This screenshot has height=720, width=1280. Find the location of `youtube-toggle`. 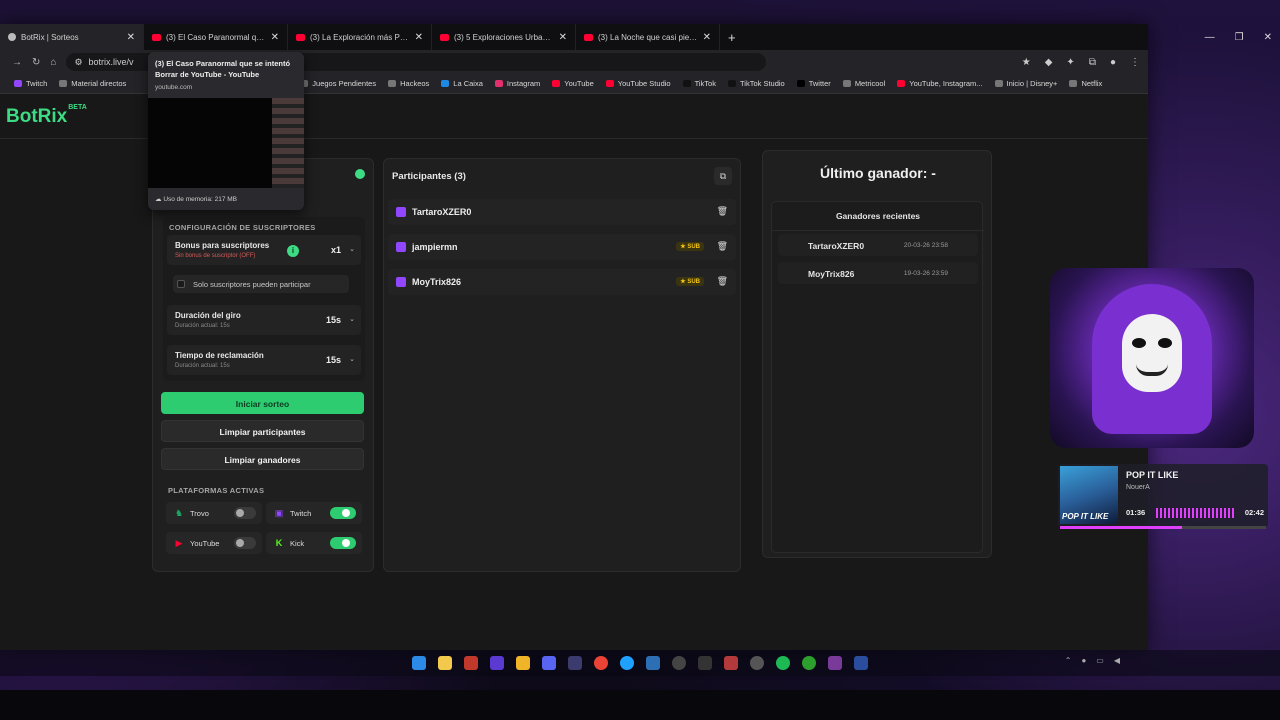

youtube-toggle is located at coordinates (245, 543).